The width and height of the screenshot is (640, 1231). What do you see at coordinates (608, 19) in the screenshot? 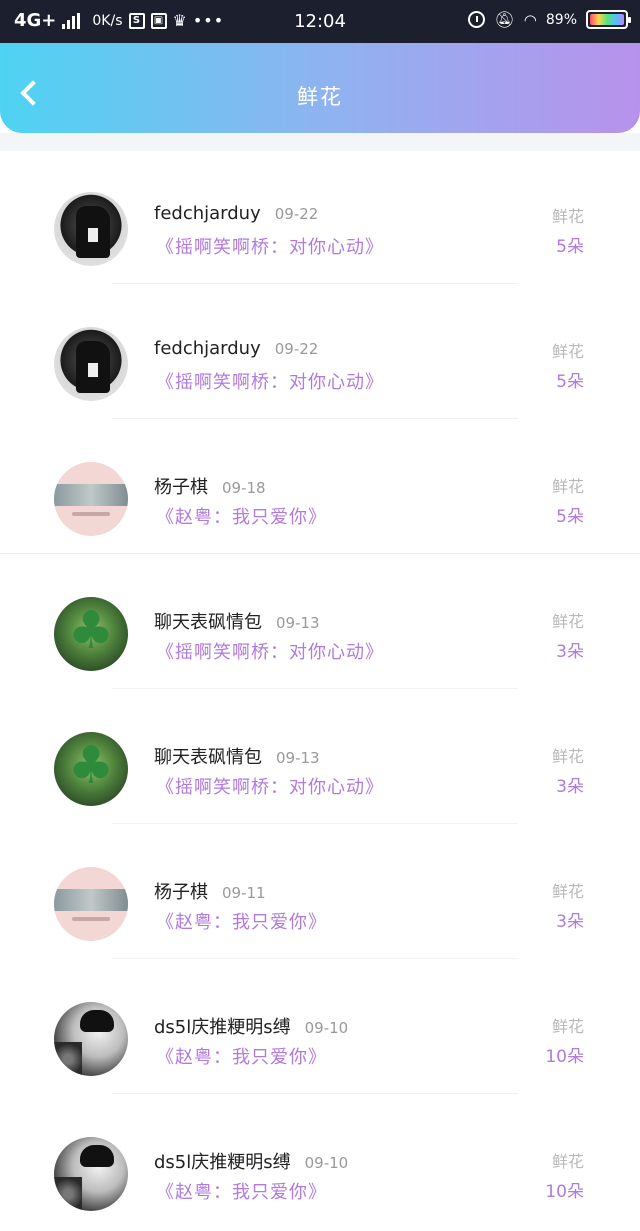
I see `battery-icon` at bounding box center [608, 19].